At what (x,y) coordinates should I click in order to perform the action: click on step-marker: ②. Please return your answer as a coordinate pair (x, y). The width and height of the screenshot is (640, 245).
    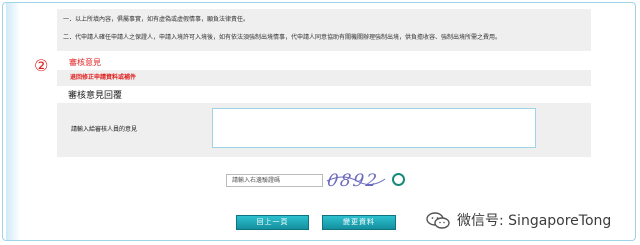
    Looking at the image, I should click on (41, 65).